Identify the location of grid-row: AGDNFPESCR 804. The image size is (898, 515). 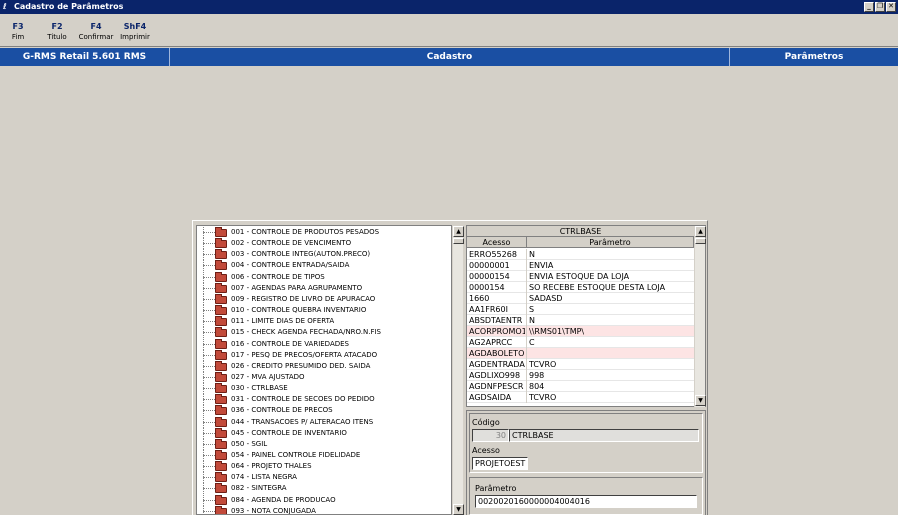
(580, 386).